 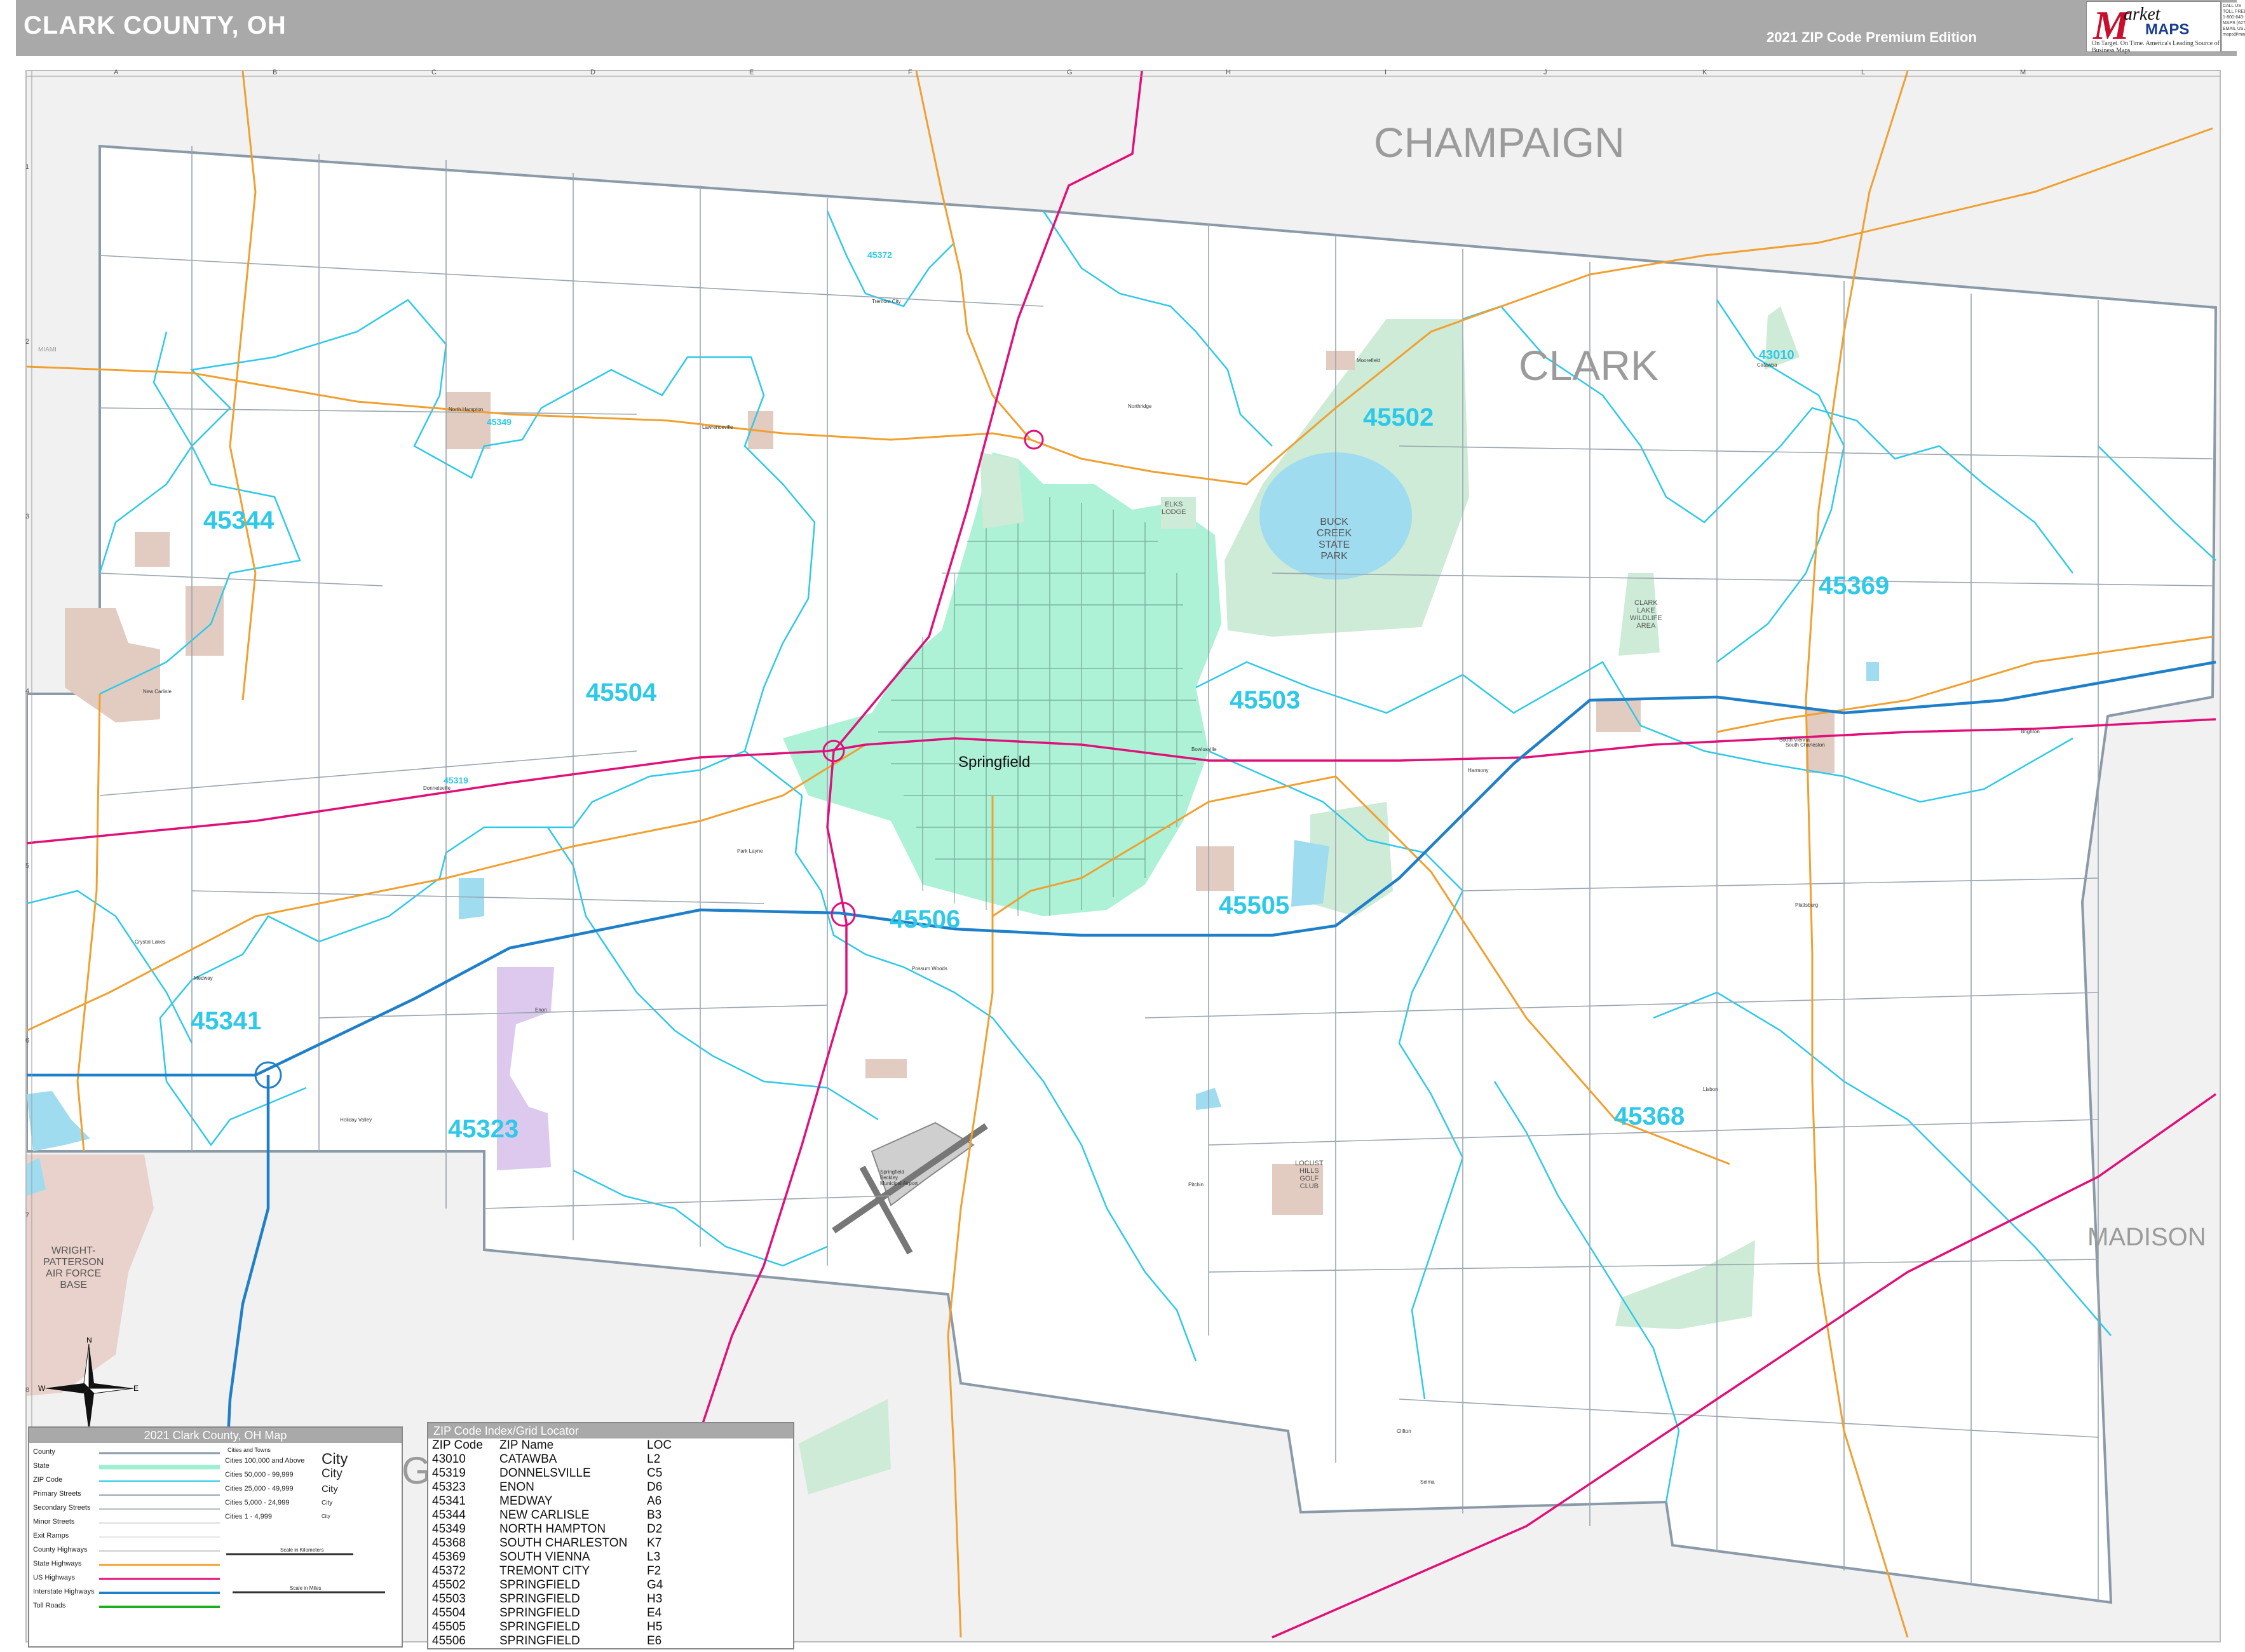 I want to click on zip-code-cell: 45369, so click(x=449, y=1557).